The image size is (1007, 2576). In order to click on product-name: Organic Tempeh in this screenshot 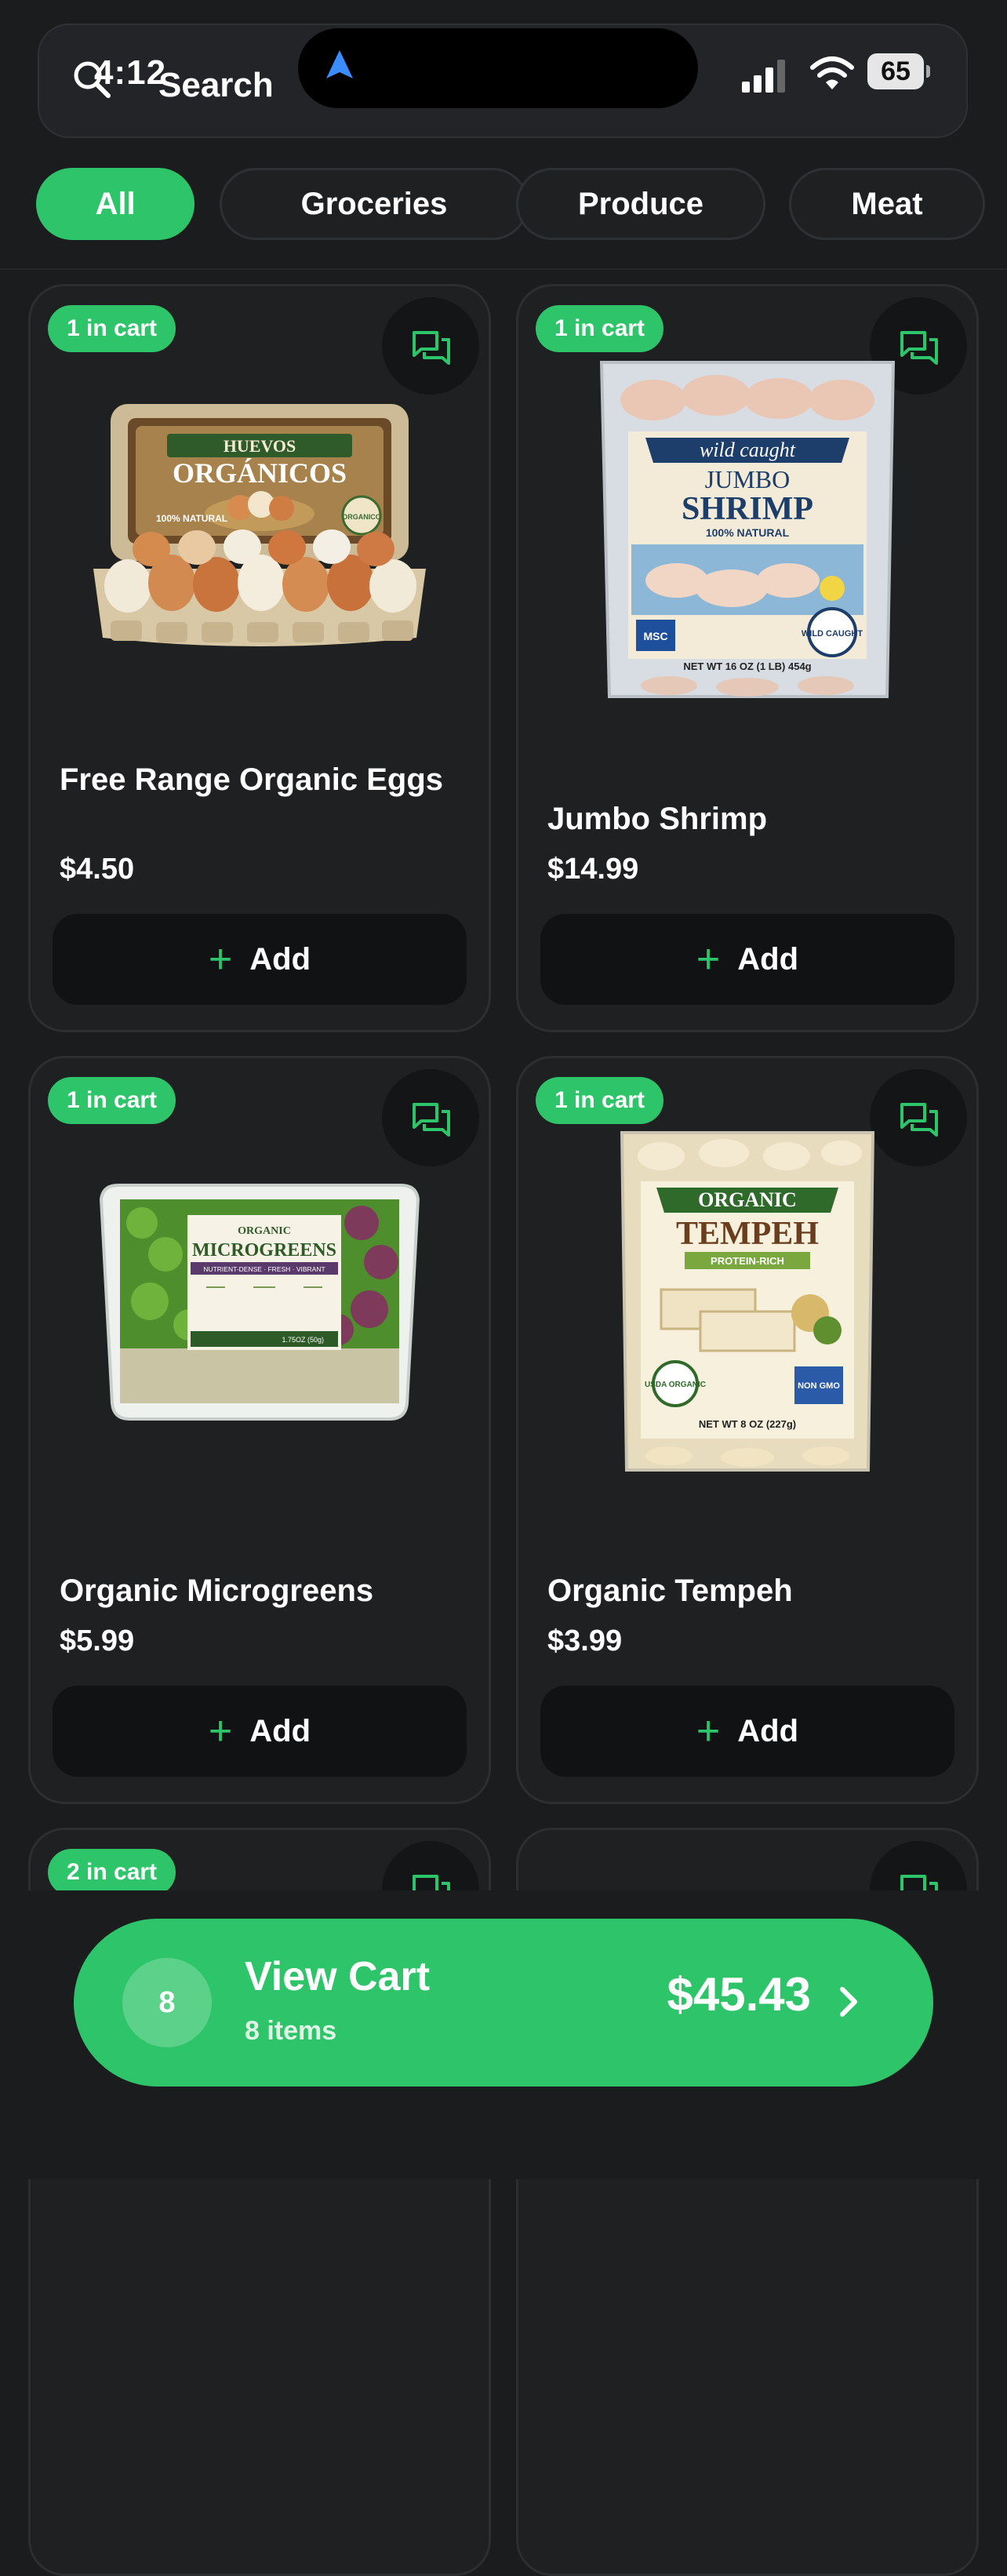, I will do `click(670, 1591)`.